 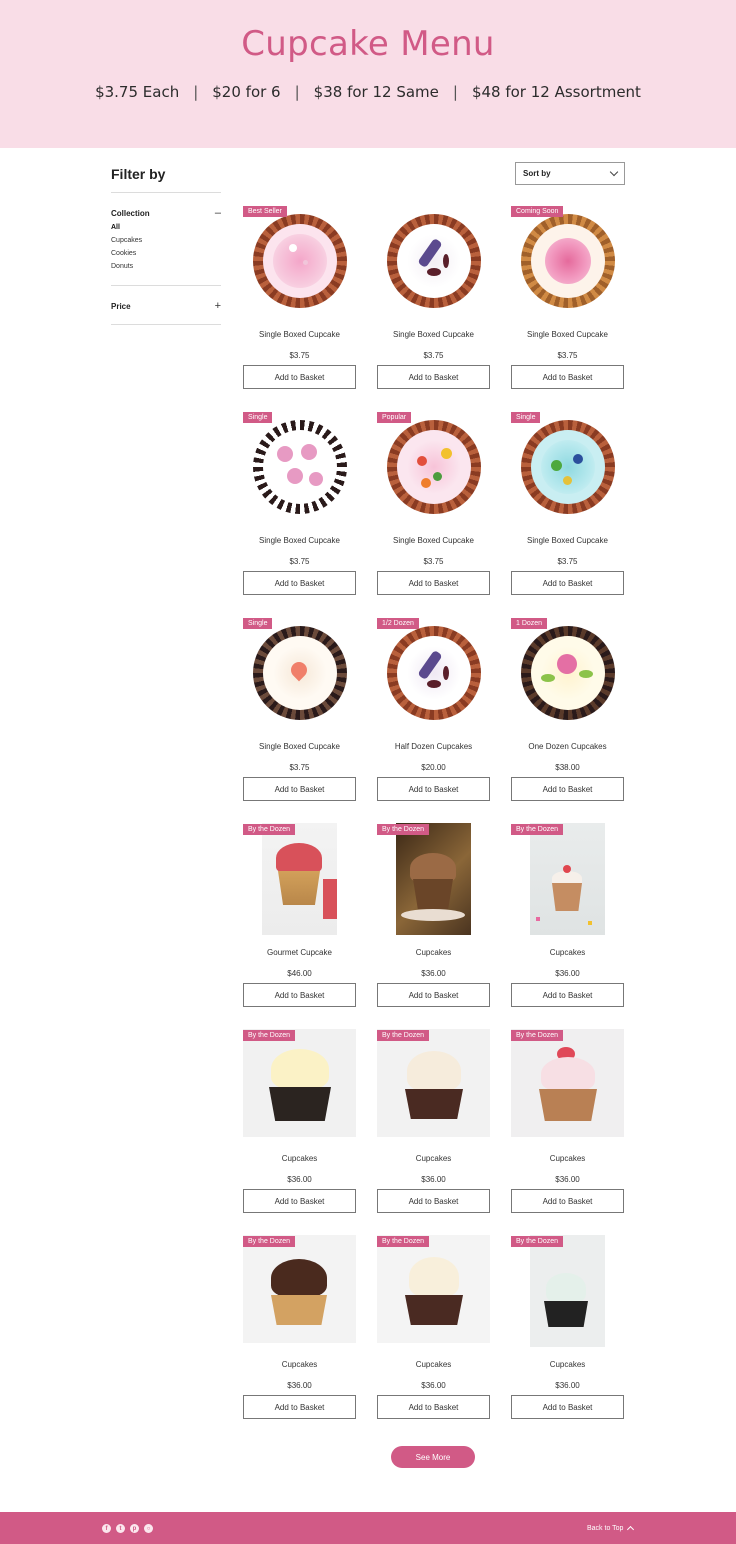 What do you see at coordinates (567, 748) in the screenshot?
I see `product-name: One Dozen Cupcakes` at bounding box center [567, 748].